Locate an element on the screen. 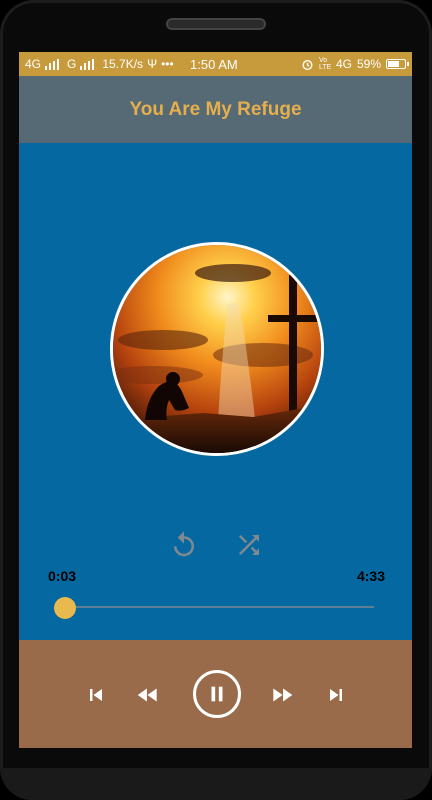 This screenshot has width=432, height=800. shuffle-button is located at coordinates (249, 545).